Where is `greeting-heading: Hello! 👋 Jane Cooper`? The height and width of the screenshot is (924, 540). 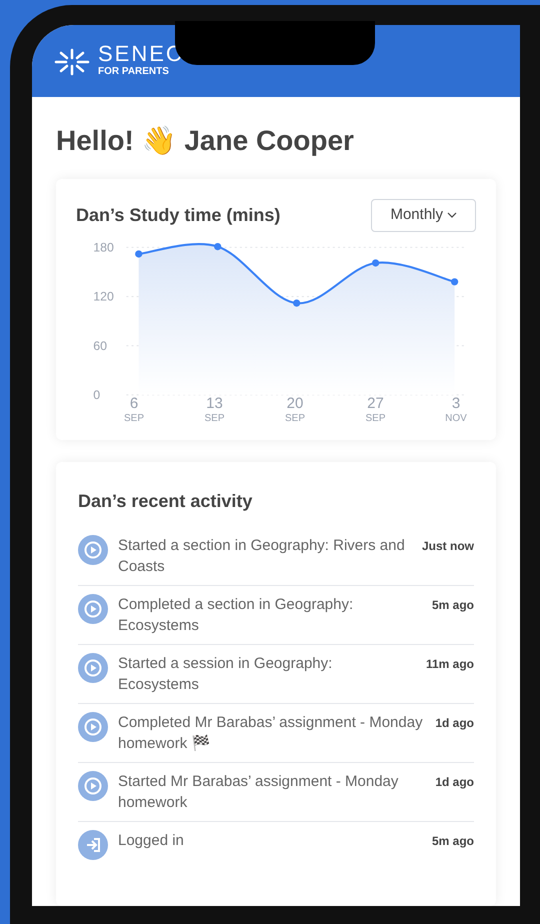
greeting-heading: Hello! 👋 Jane Cooper is located at coordinates (205, 141).